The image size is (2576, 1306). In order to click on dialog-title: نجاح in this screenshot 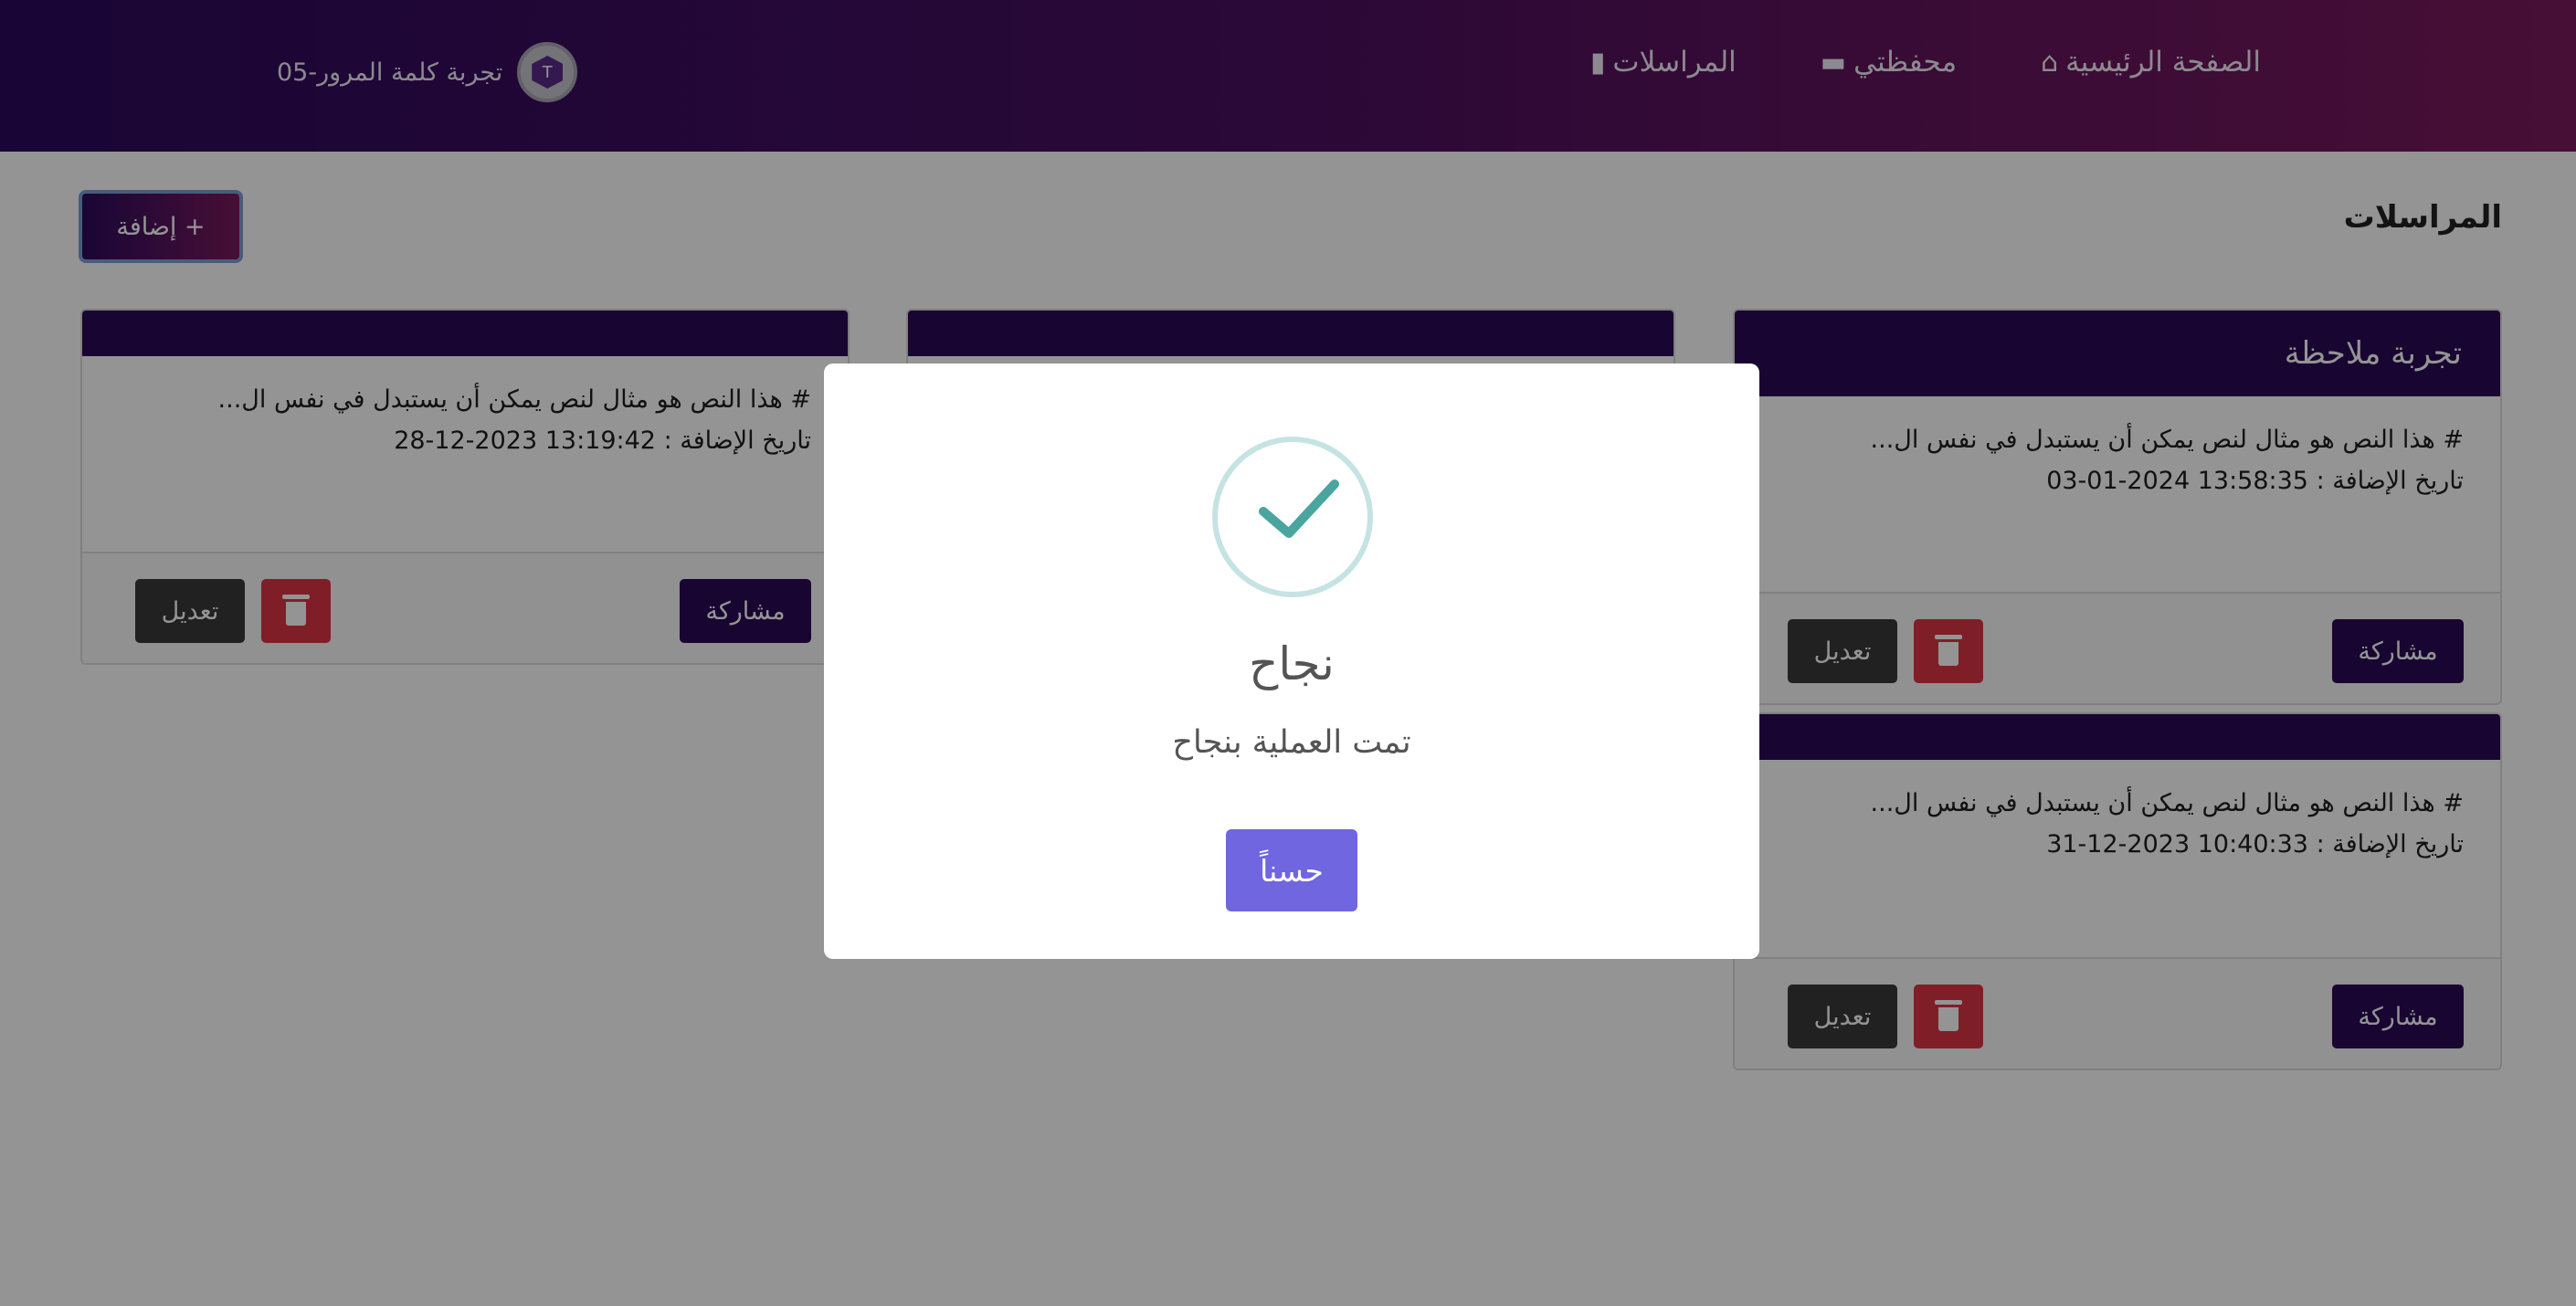, I will do `click(1292, 663)`.